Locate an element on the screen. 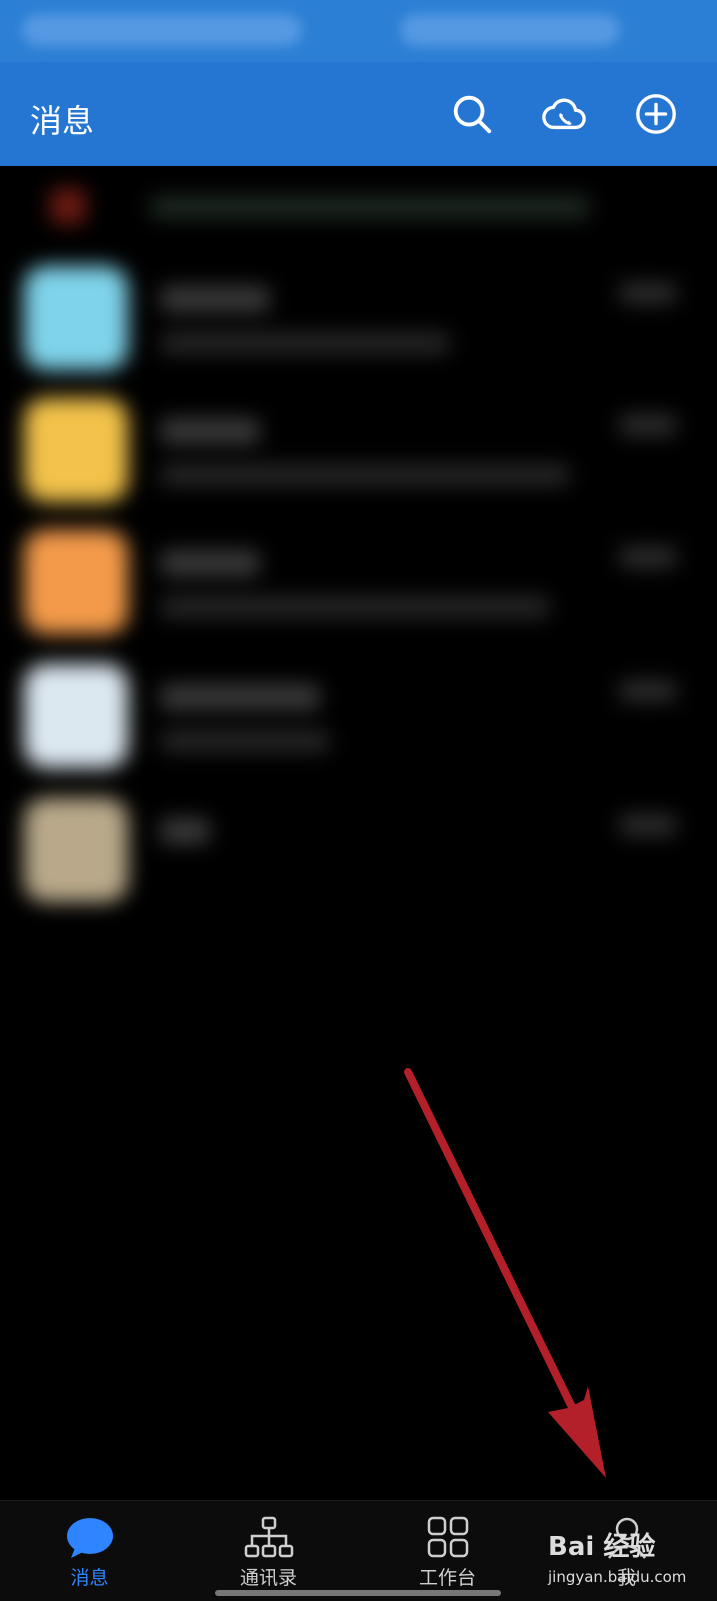  notice-banner is located at coordinates (358, 206).